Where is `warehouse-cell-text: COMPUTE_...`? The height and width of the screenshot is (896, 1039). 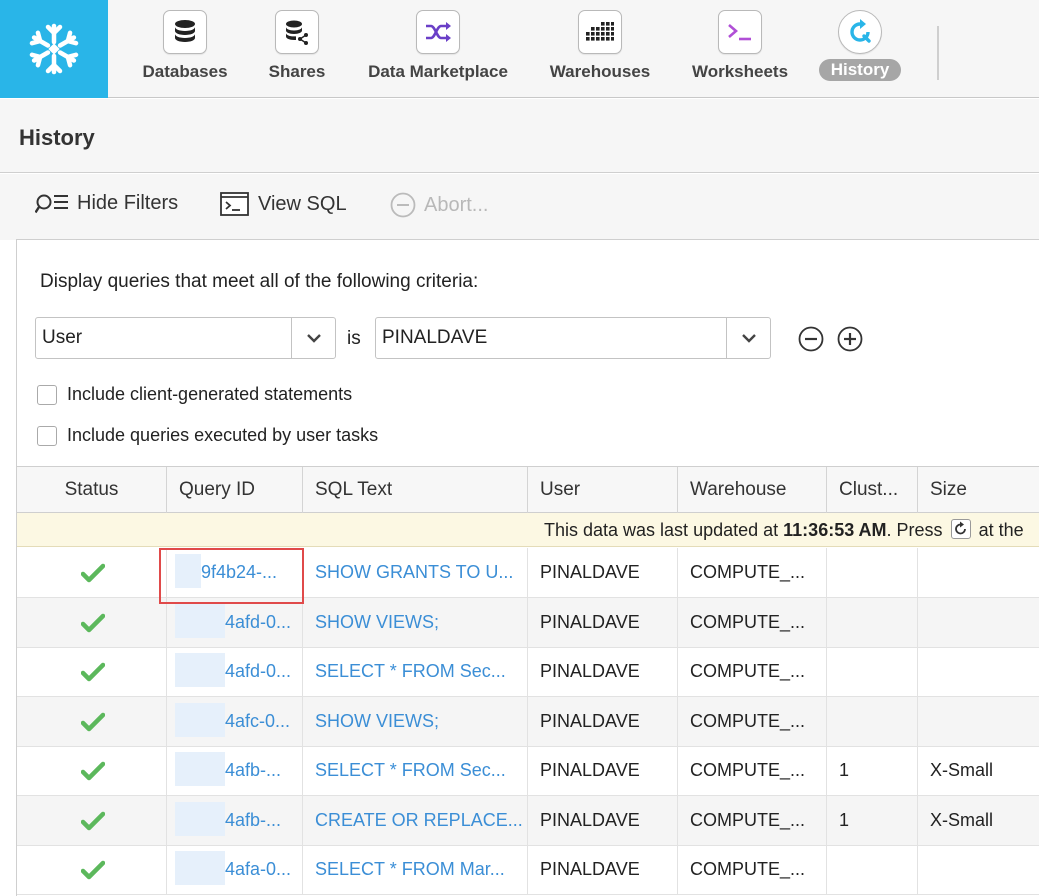 warehouse-cell-text: COMPUTE_... is located at coordinates (748, 572).